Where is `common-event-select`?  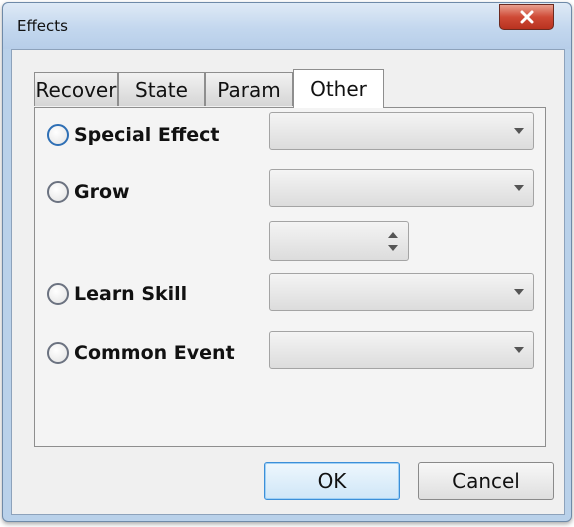
common-event-select is located at coordinates (401, 350).